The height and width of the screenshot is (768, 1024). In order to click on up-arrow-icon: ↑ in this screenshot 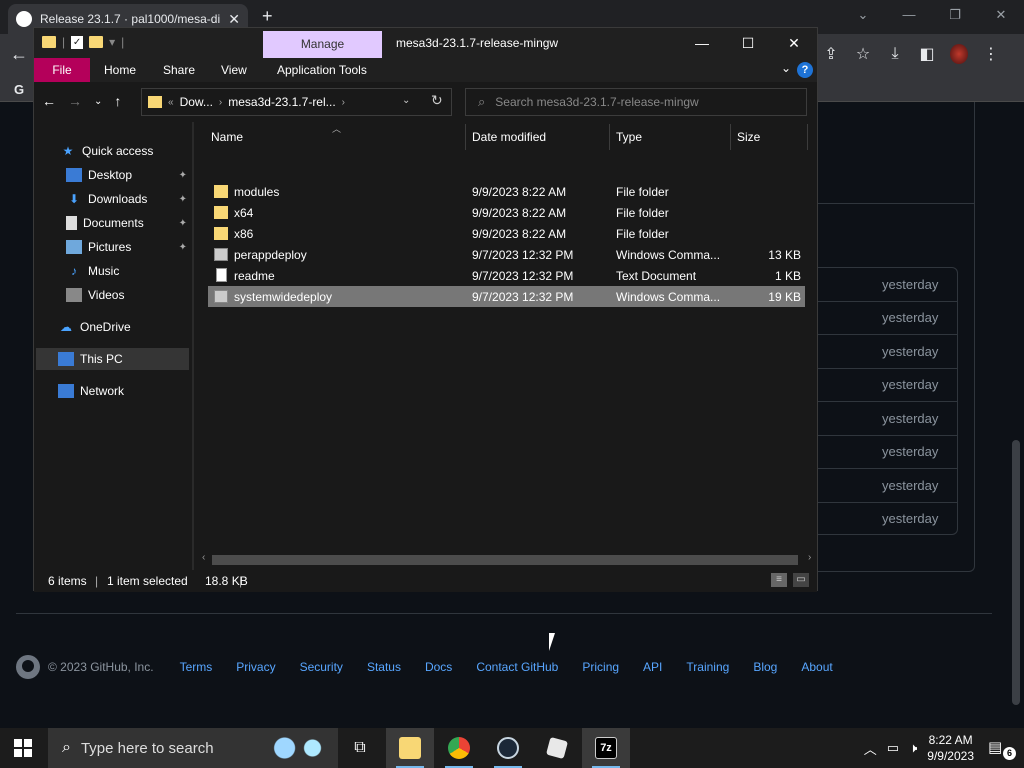, I will do `click(117, 102)`.